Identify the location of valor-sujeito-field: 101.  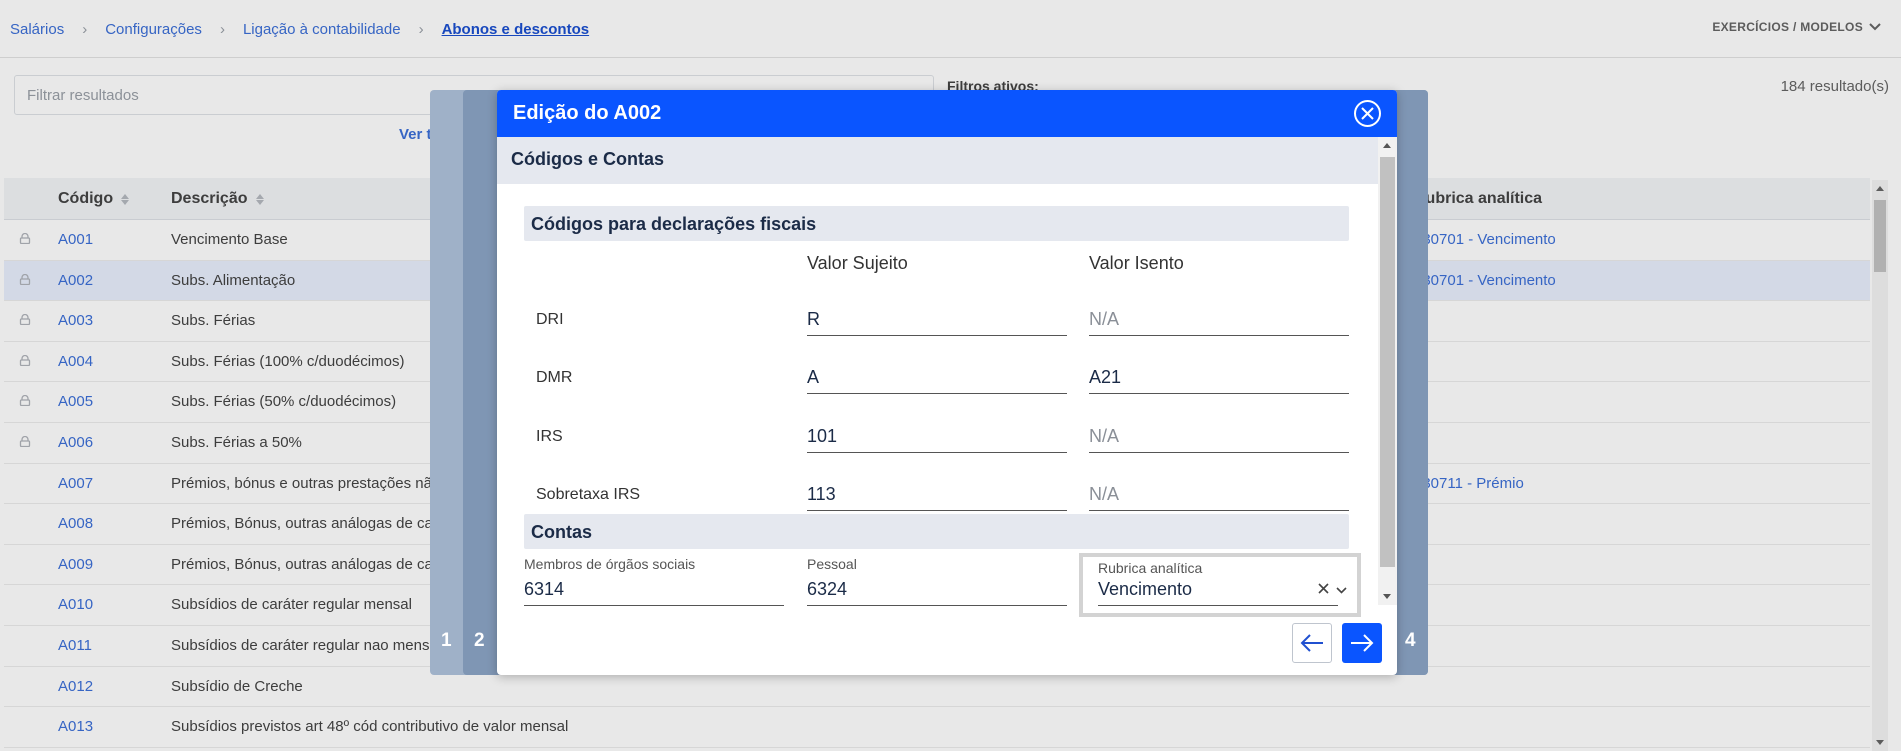
(937, 437).